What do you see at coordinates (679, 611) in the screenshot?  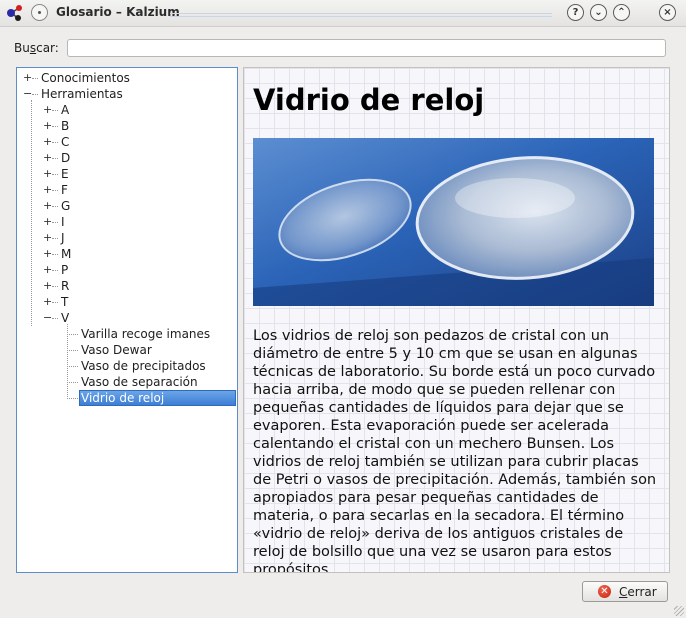 I see `resize-grip-icon` at bounding box center [679, 611].